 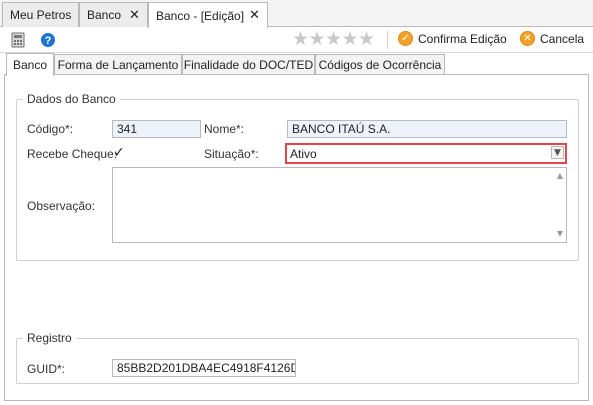 I want to click on group-title: Registro, so click(x=49, y=338).